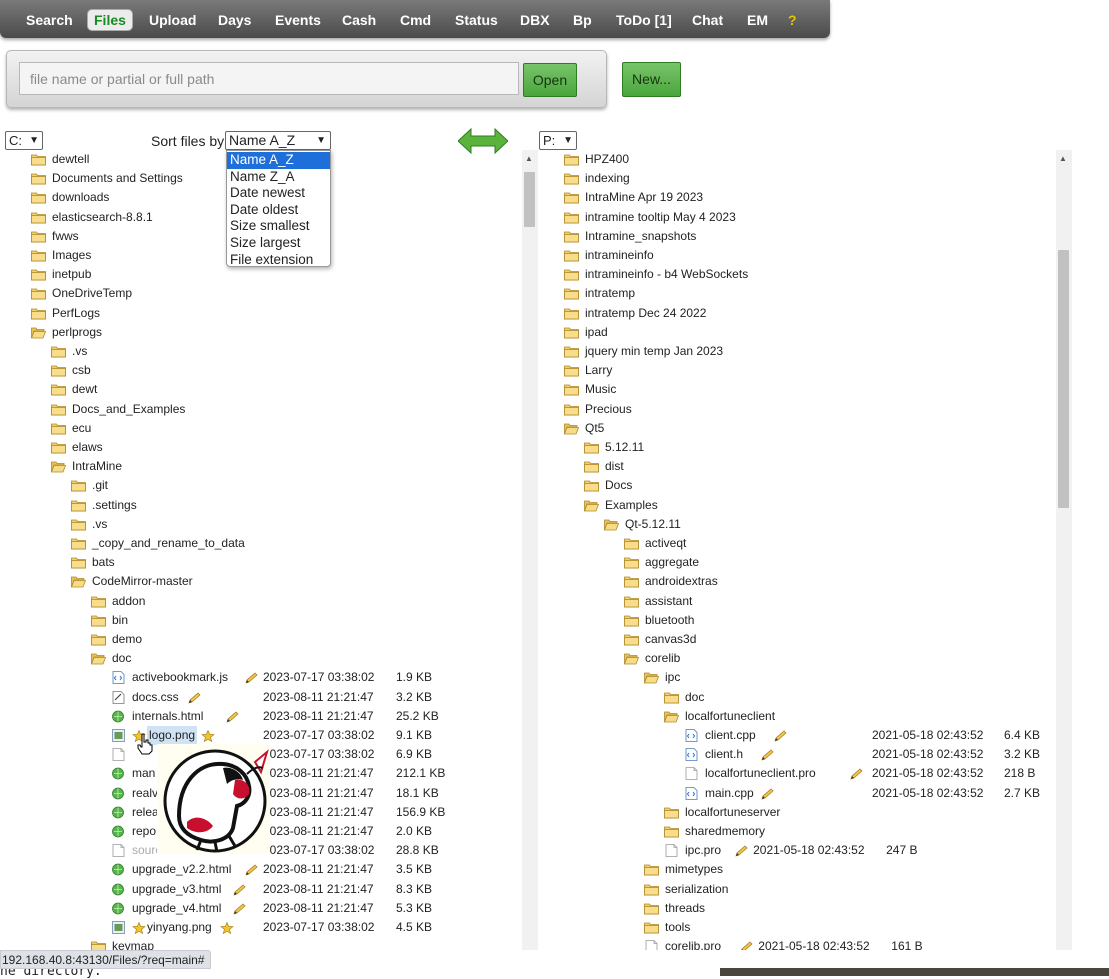 The image size is (1109, 979). What do you see at coordinates (859, 850) in the screenshot?
I see `file-row: ipc.pro 2021-05-18 02:43:52 247 B` at bounding box center [859, 850].